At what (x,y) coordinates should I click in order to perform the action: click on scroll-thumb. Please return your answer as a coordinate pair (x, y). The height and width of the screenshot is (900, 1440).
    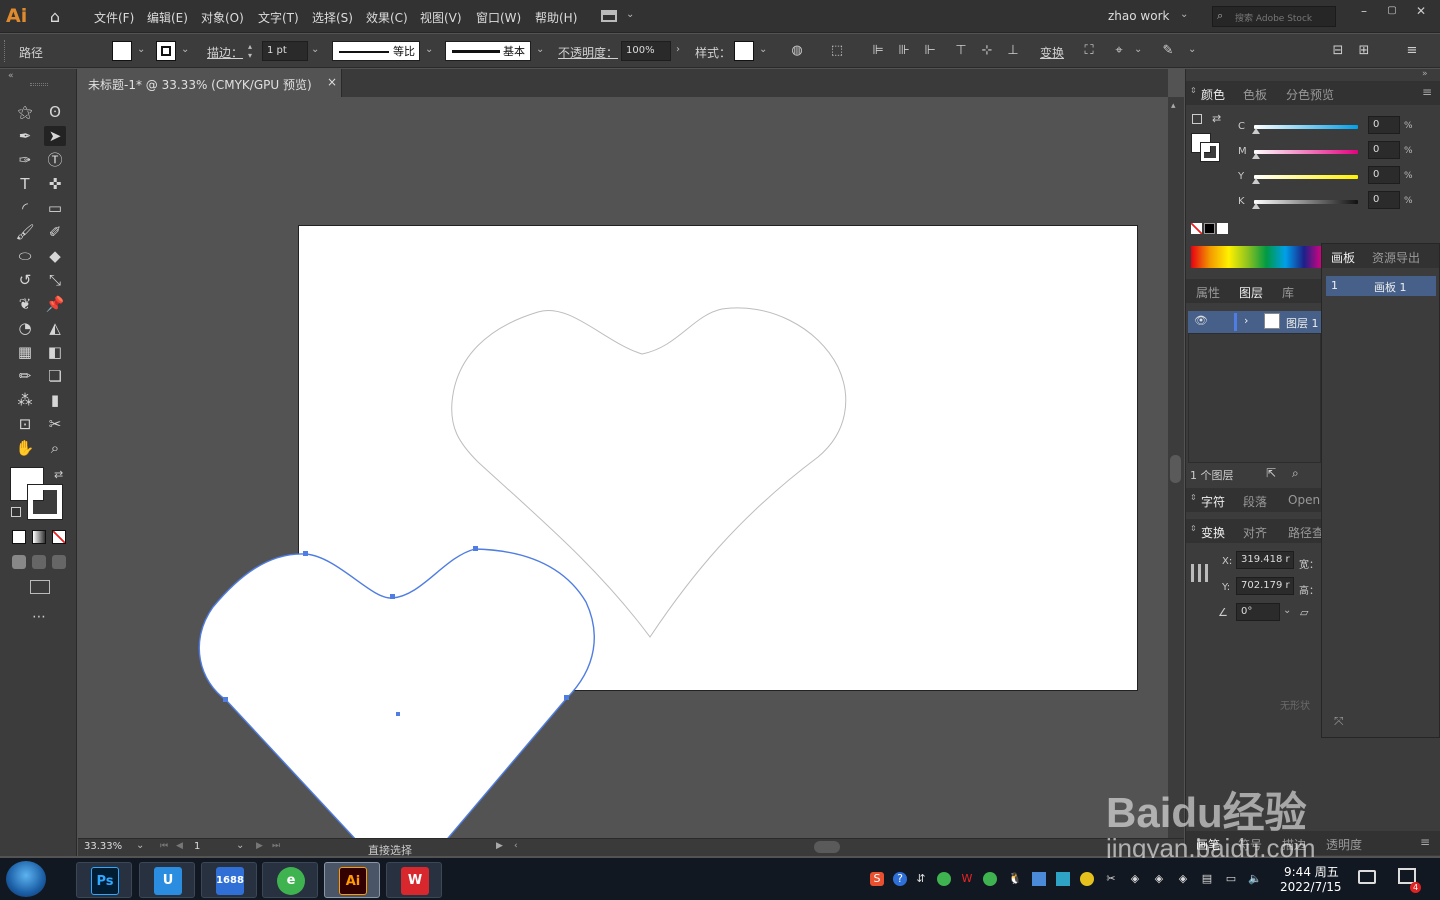
    Looking at the image, I should click on (1175, 469).